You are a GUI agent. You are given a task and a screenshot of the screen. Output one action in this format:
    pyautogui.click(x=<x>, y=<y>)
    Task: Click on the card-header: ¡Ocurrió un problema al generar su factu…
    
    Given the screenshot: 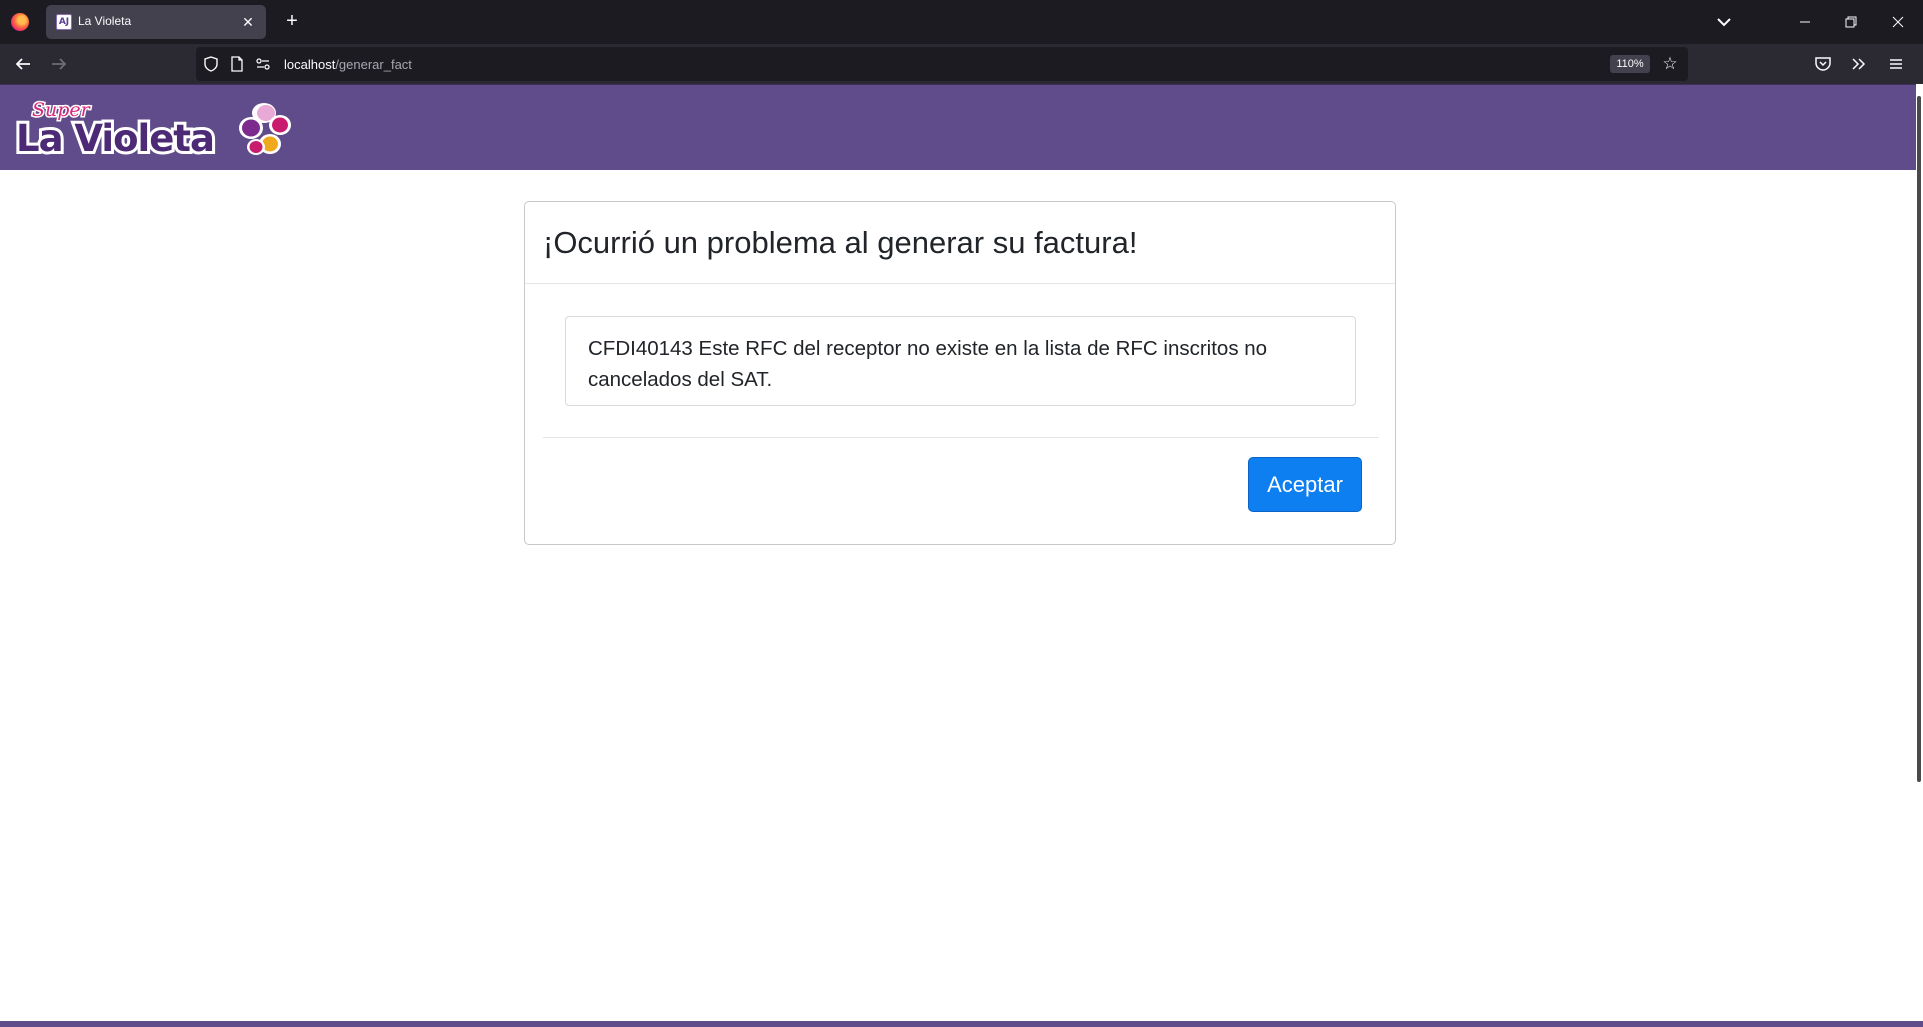 What is the action you would take?
    pyautogui.click(x=960, y=243)
    